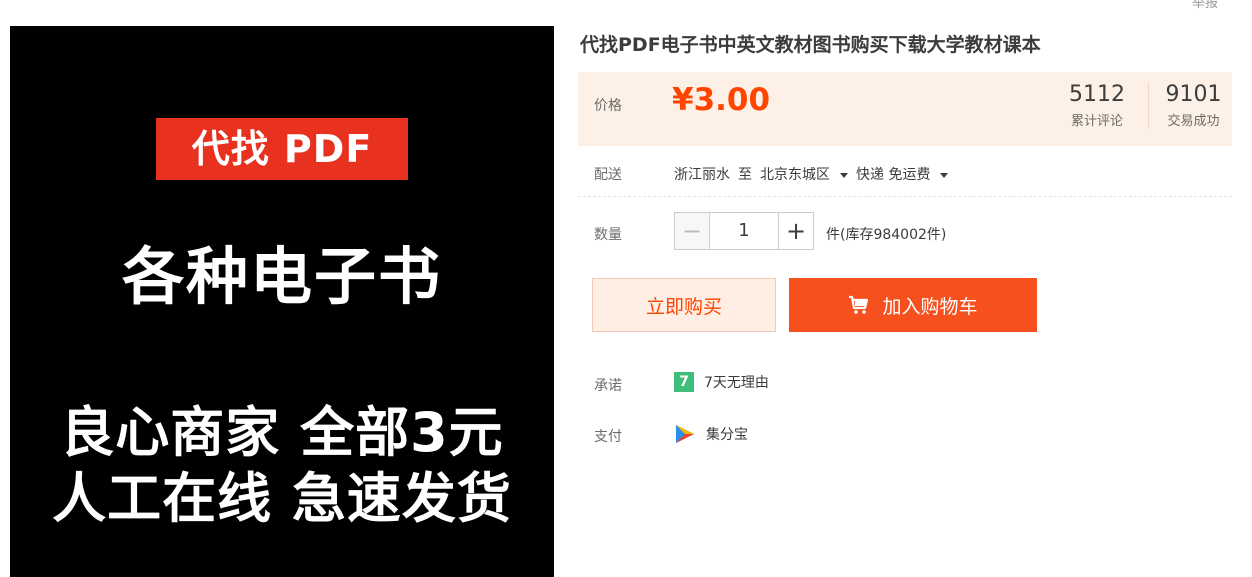 The width and height of the screenshot is (1252, 577). I want to click on seven-day-icon: 7, so click(684, 382).